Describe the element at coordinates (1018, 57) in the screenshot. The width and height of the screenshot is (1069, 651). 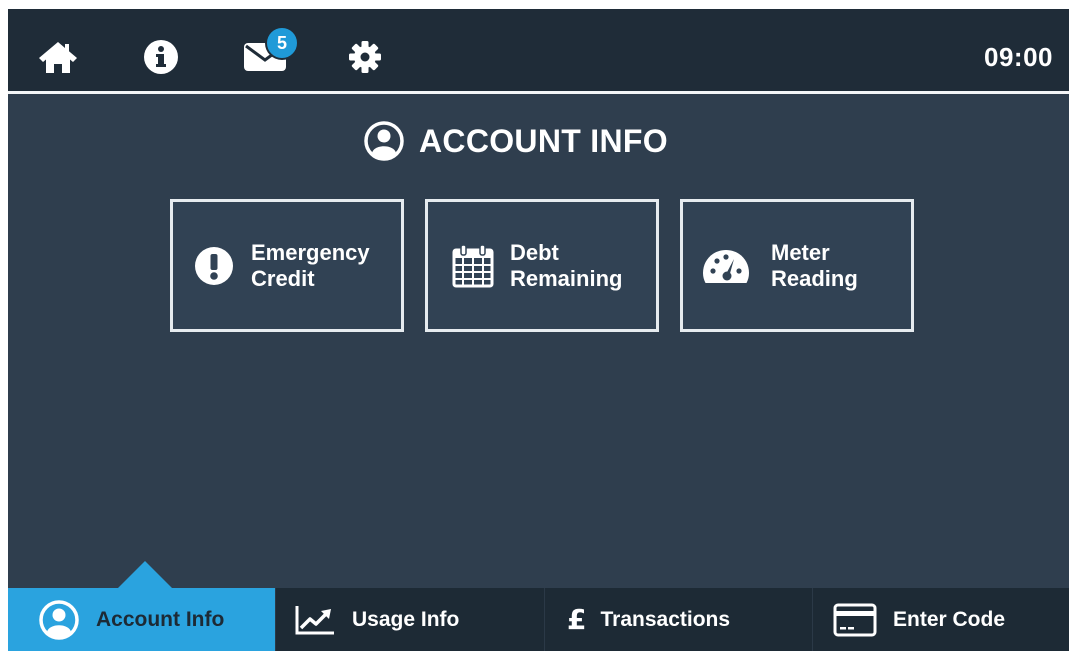
I see `clock-time: 09:00` at that location.